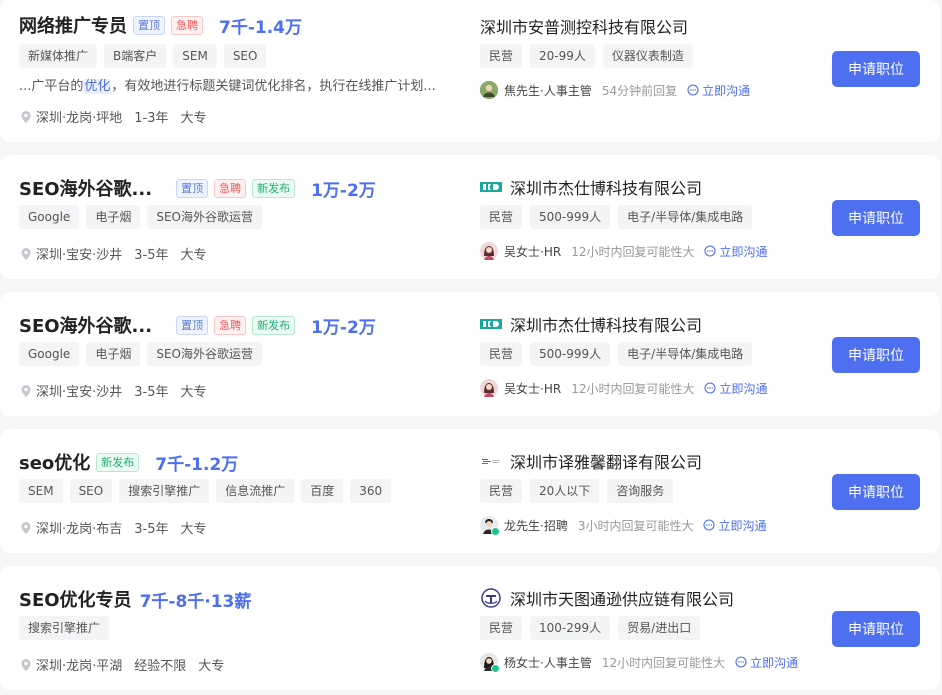 This screenshot has height=695, width=942. What do you see at coordinates (562, 56) in the screenshot?
I see `company-size-tag: 20-99人` at bounding box center [562, 56].